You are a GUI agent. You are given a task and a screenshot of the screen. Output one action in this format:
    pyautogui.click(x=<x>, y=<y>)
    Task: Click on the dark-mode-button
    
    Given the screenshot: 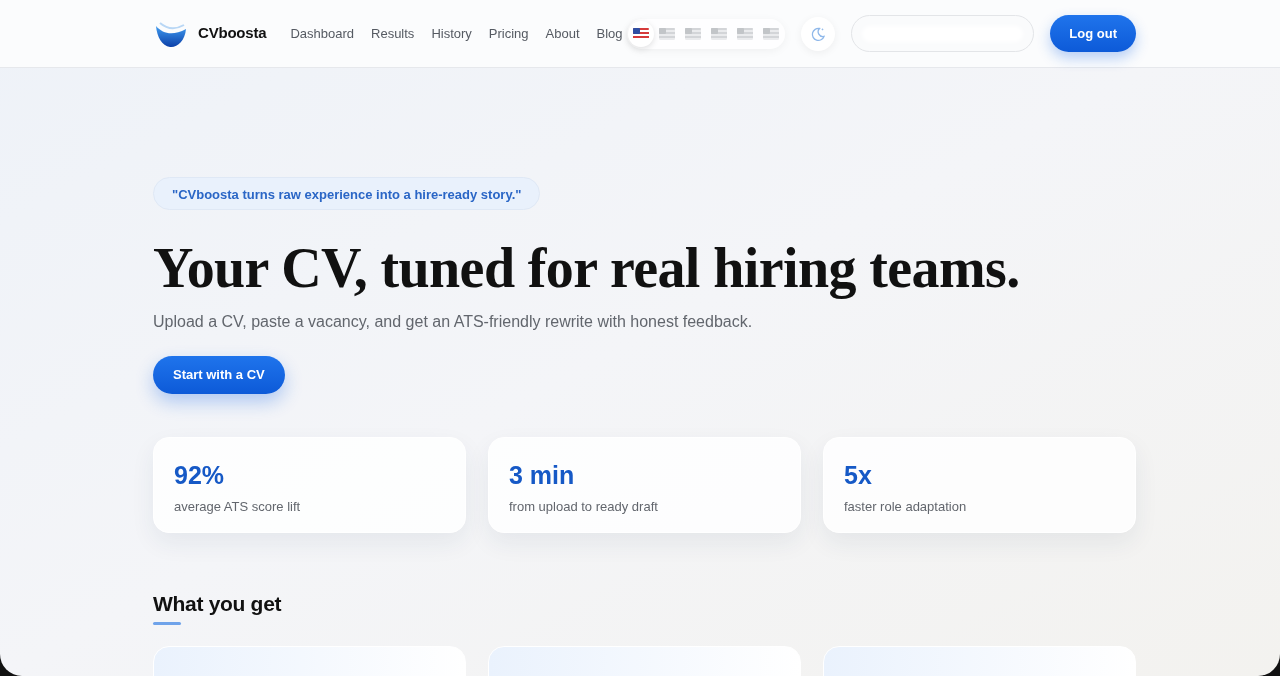 What is the action you would take?
    pyautogui.click(x=818, y=33)
    